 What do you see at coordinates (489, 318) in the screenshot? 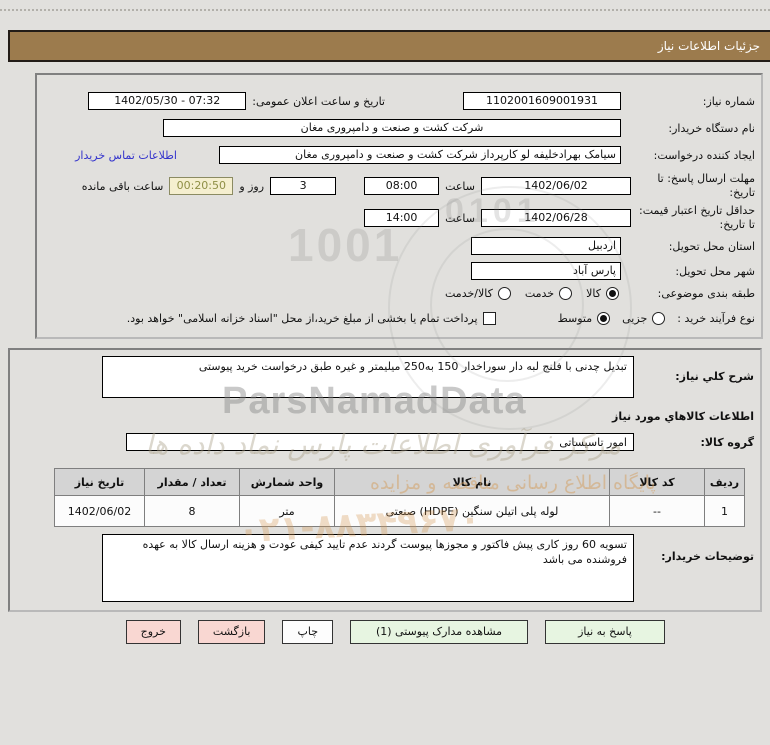
I see `checkbox-icon` at bounding box center [489, 318].